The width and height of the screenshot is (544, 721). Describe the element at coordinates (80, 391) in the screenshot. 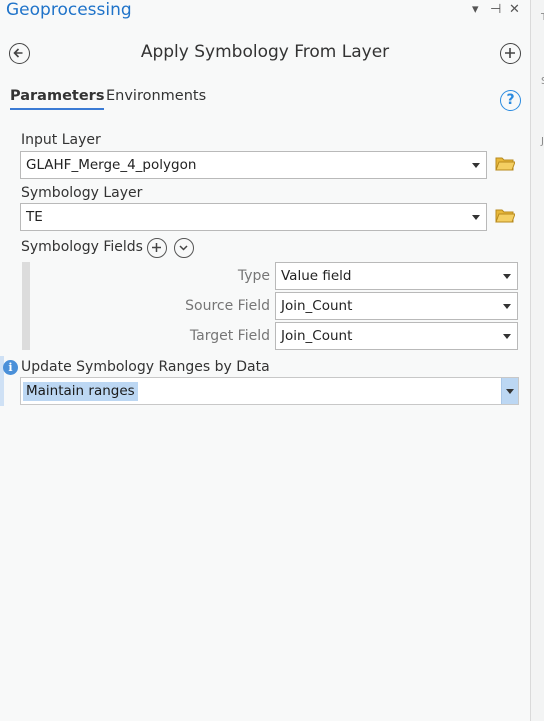

I see `update-ranges-value: Maintain ranges` at that location.